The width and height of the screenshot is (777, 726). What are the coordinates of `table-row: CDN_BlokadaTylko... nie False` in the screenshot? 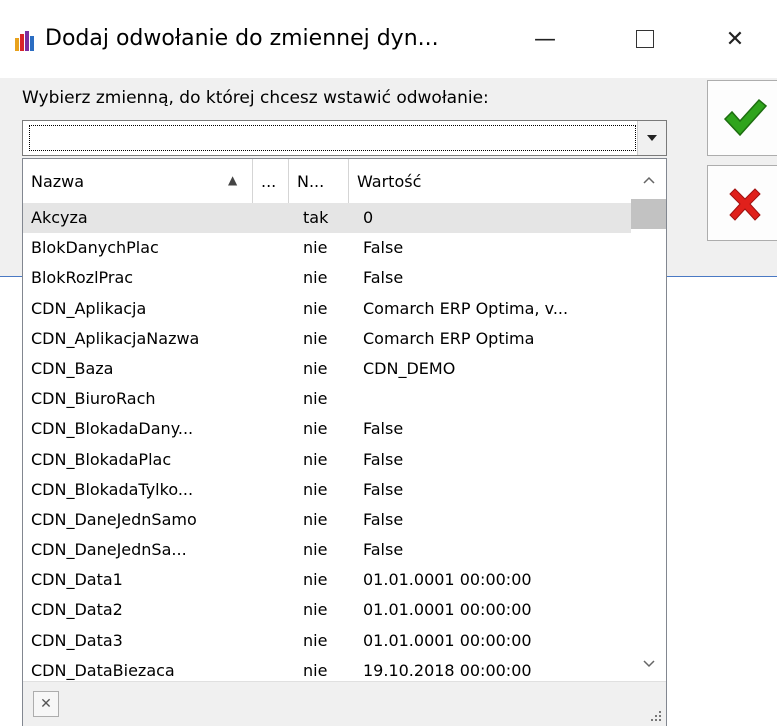 It's located at (327, 490).